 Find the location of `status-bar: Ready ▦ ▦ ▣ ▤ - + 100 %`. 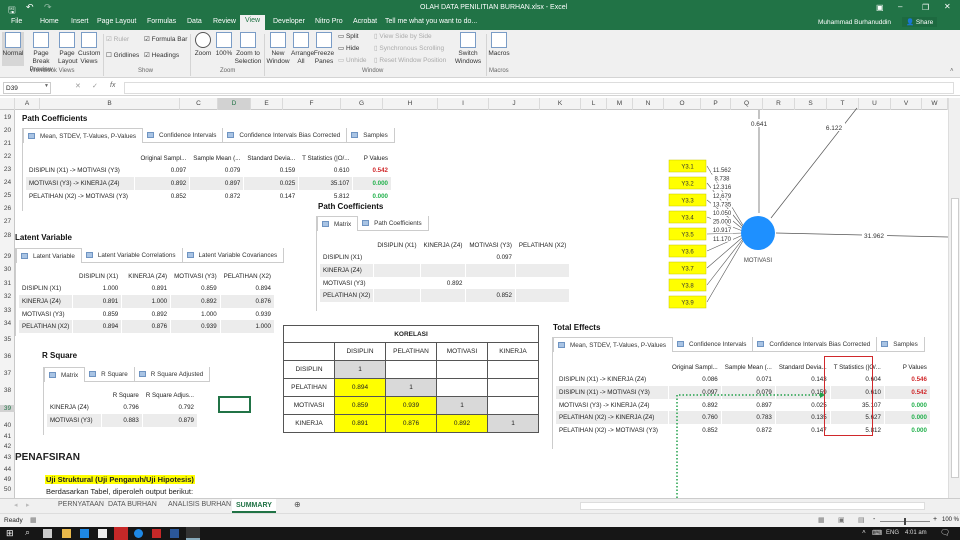

status-bar: Ready ▦ ▦ ▣ ▤ - + 100 % is located at coordinates (480, 520).